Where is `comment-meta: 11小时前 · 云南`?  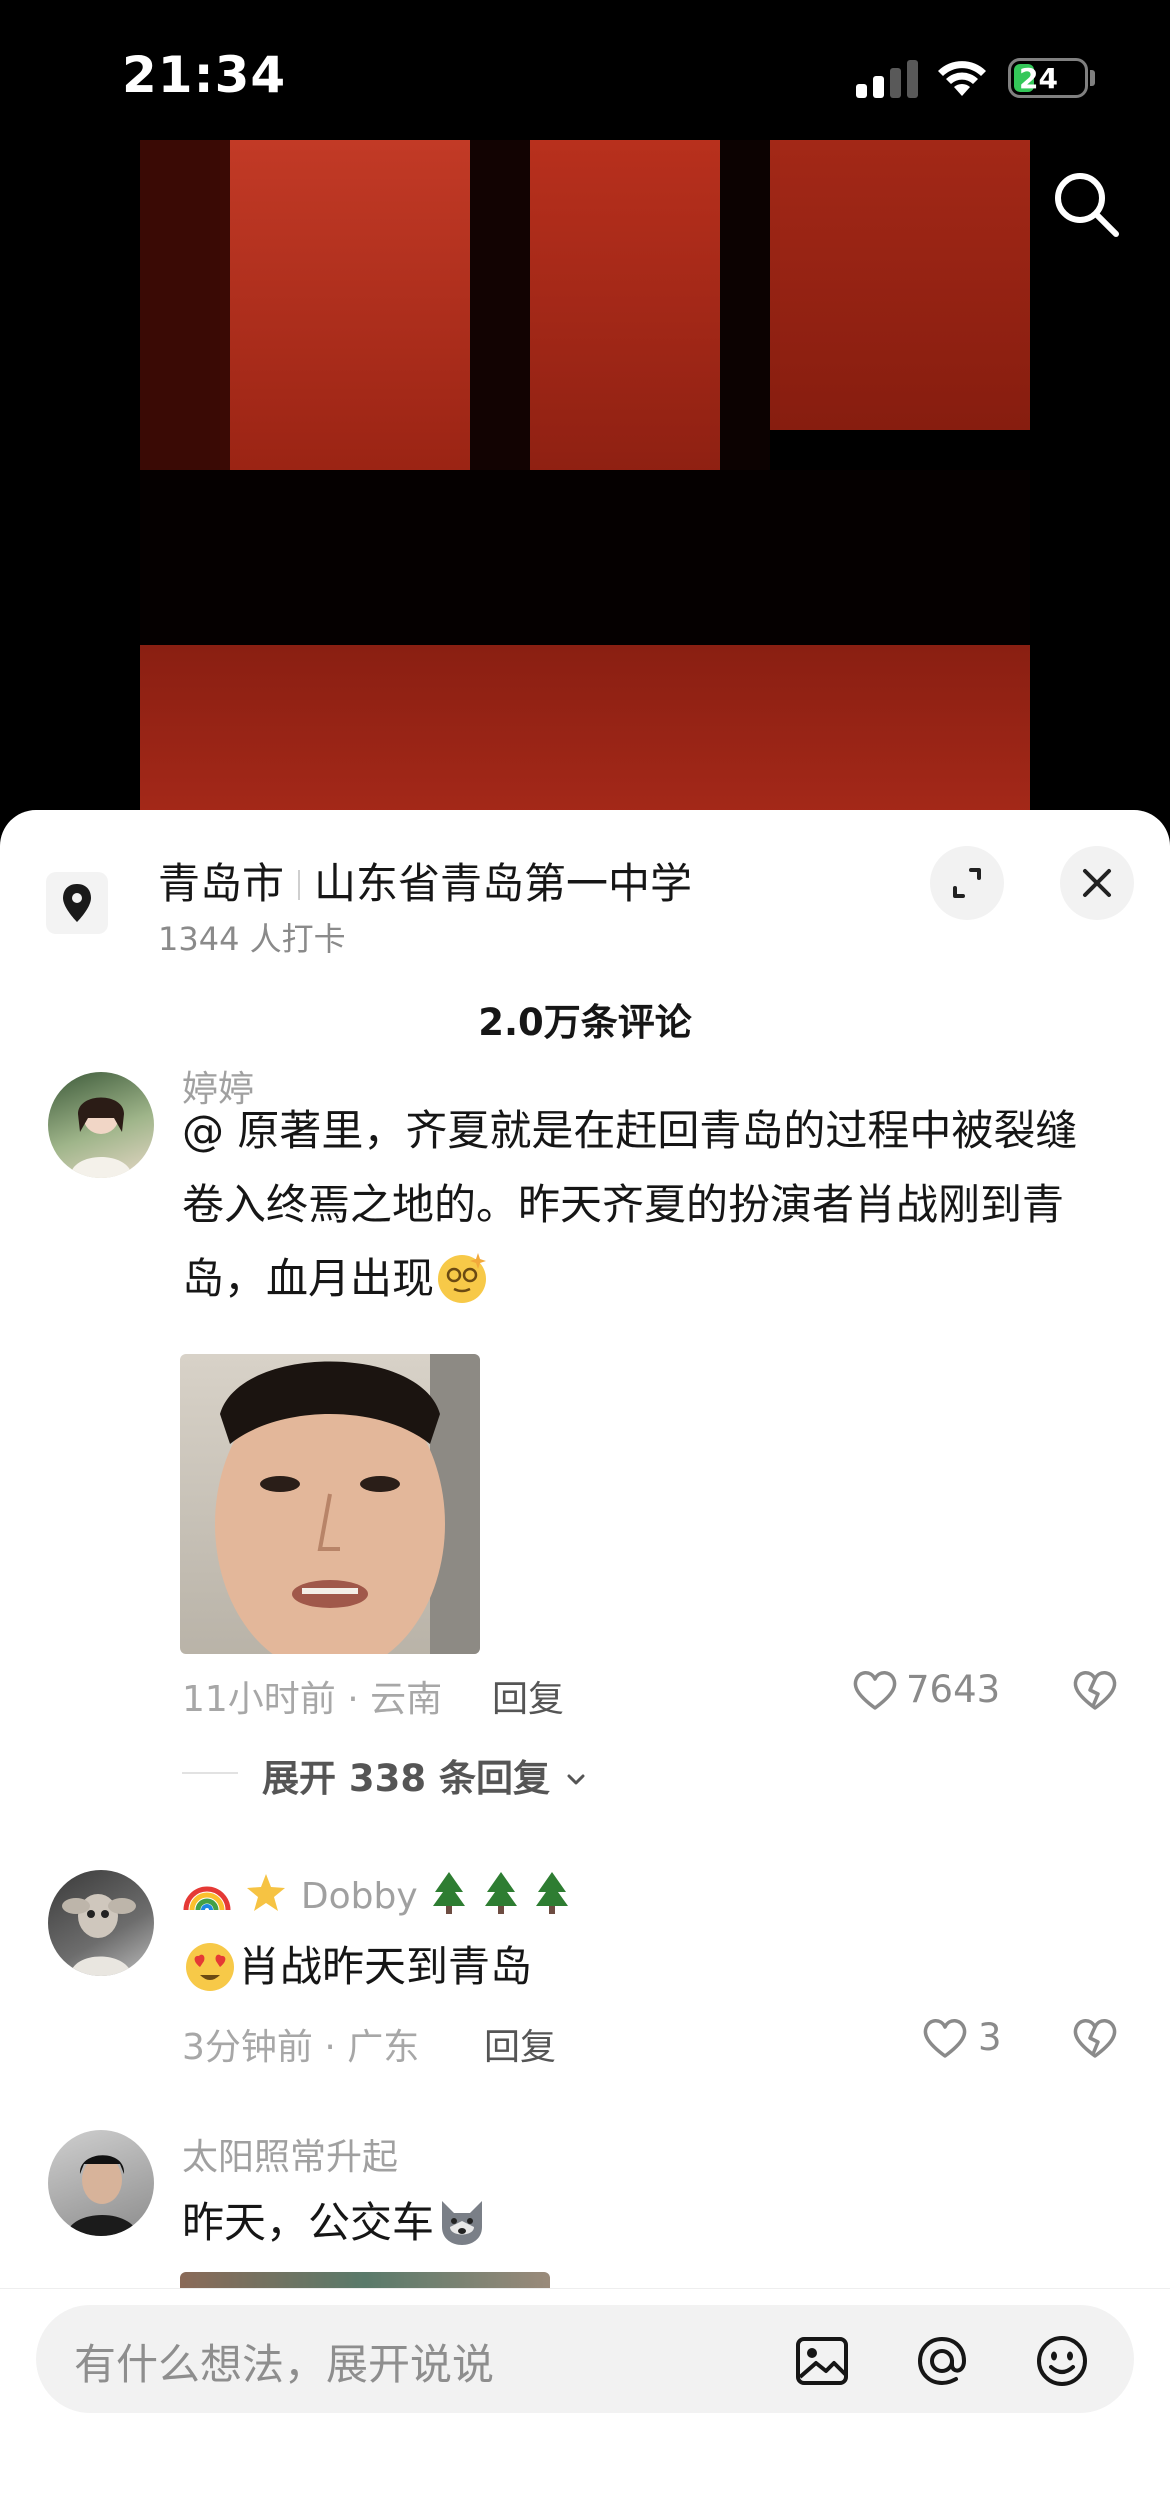 comment-meta: 11小时前 · 云南 is located at coordinates (312, 1699).